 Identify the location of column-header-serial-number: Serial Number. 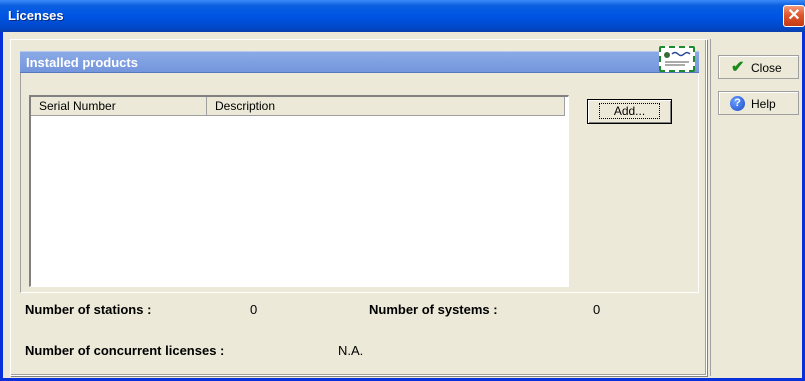
(119, 106).